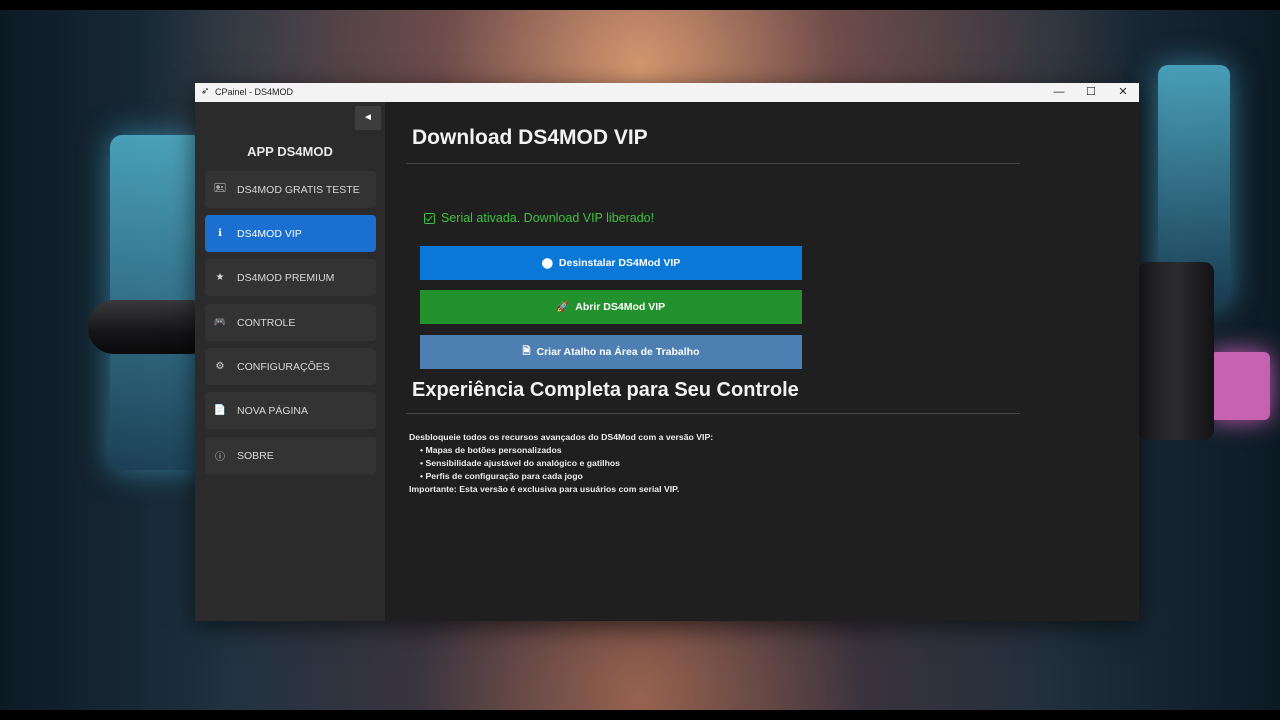 The width and height of the screenshot is (1280, 720). I want to click on collapse-sidebar-button: ◄, so click(368, 118).